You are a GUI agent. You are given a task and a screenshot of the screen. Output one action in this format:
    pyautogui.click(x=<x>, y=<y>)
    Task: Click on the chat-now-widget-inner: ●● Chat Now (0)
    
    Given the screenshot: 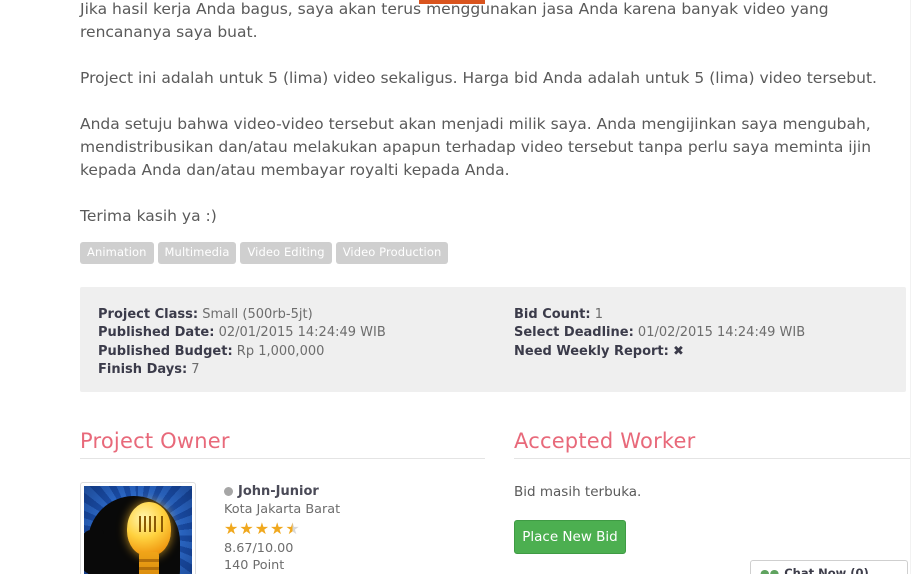 What is the action you would take?
    pyautogui.click(x=829, y=567)
    